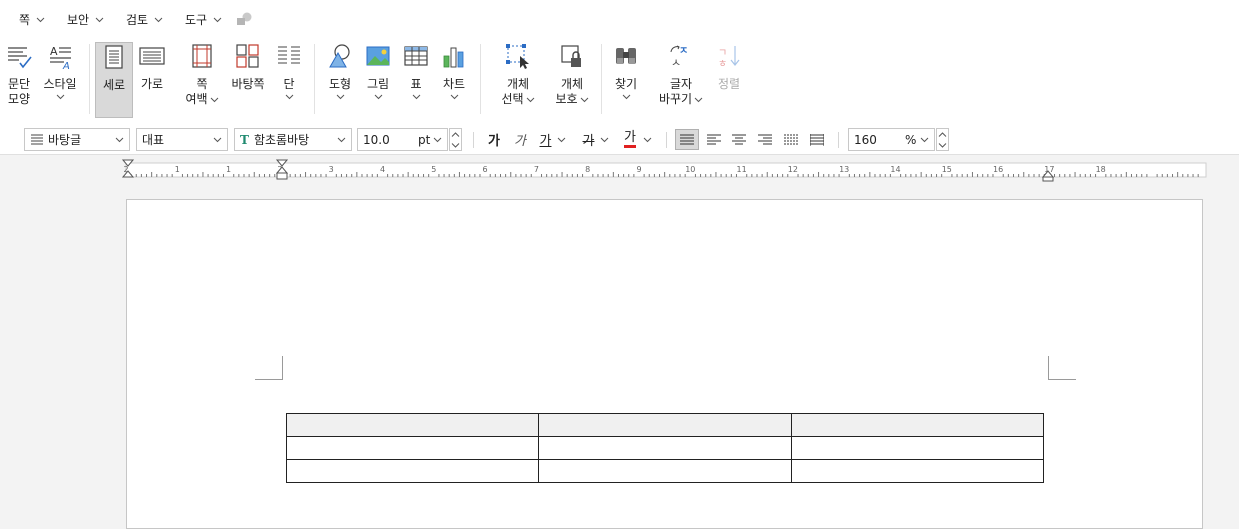 The width and height of the screenshot is (1239, 529). What do you see at coordinates (202, 84) in the screenshot?
I see `page-margin-label-1: 쪽` at bounding box center [202, 84].